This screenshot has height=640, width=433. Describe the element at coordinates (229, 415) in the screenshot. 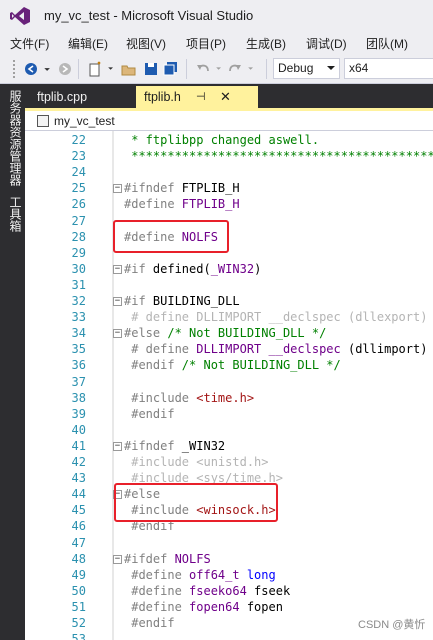

I see `code-line: 39 #endif` at that location.